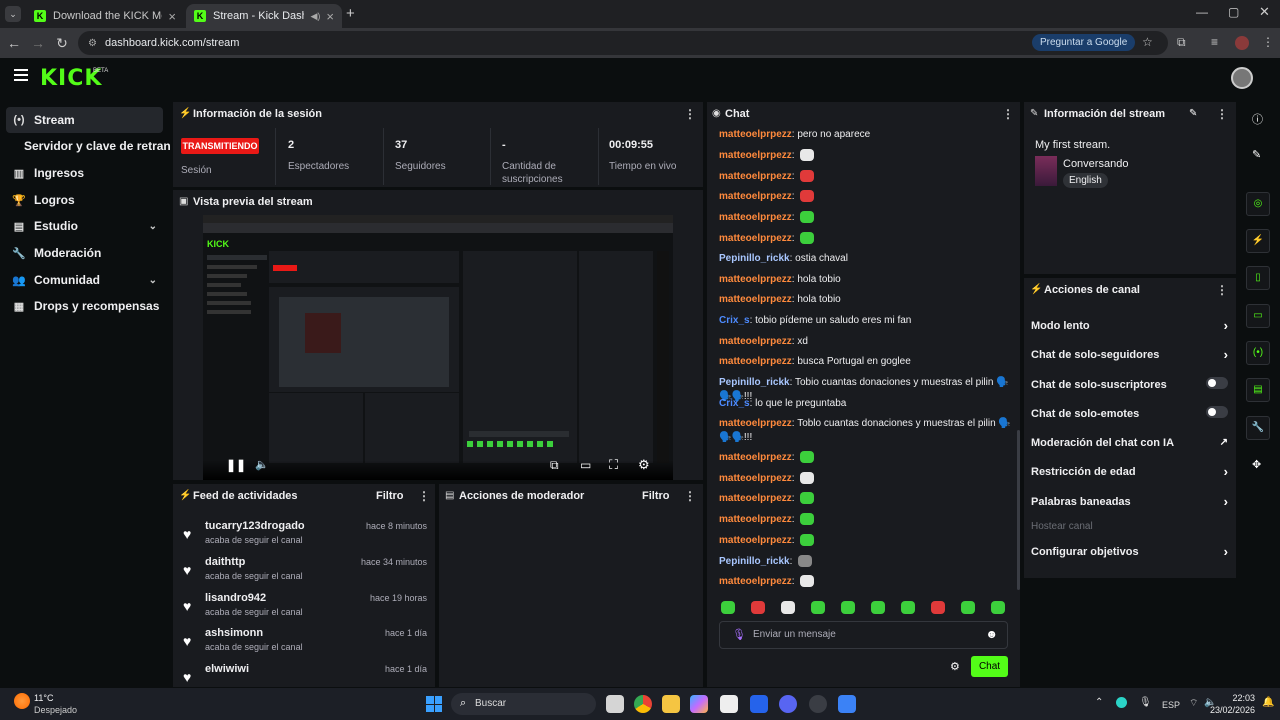 The width and height of the screenshot is (1280, 720). I want to click on pause-icon: ❚❚, so click(236, 465).